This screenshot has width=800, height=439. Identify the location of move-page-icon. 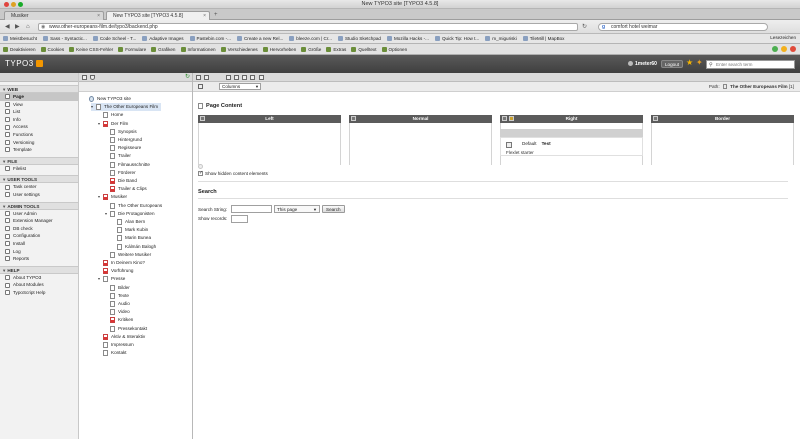
(244, 77).